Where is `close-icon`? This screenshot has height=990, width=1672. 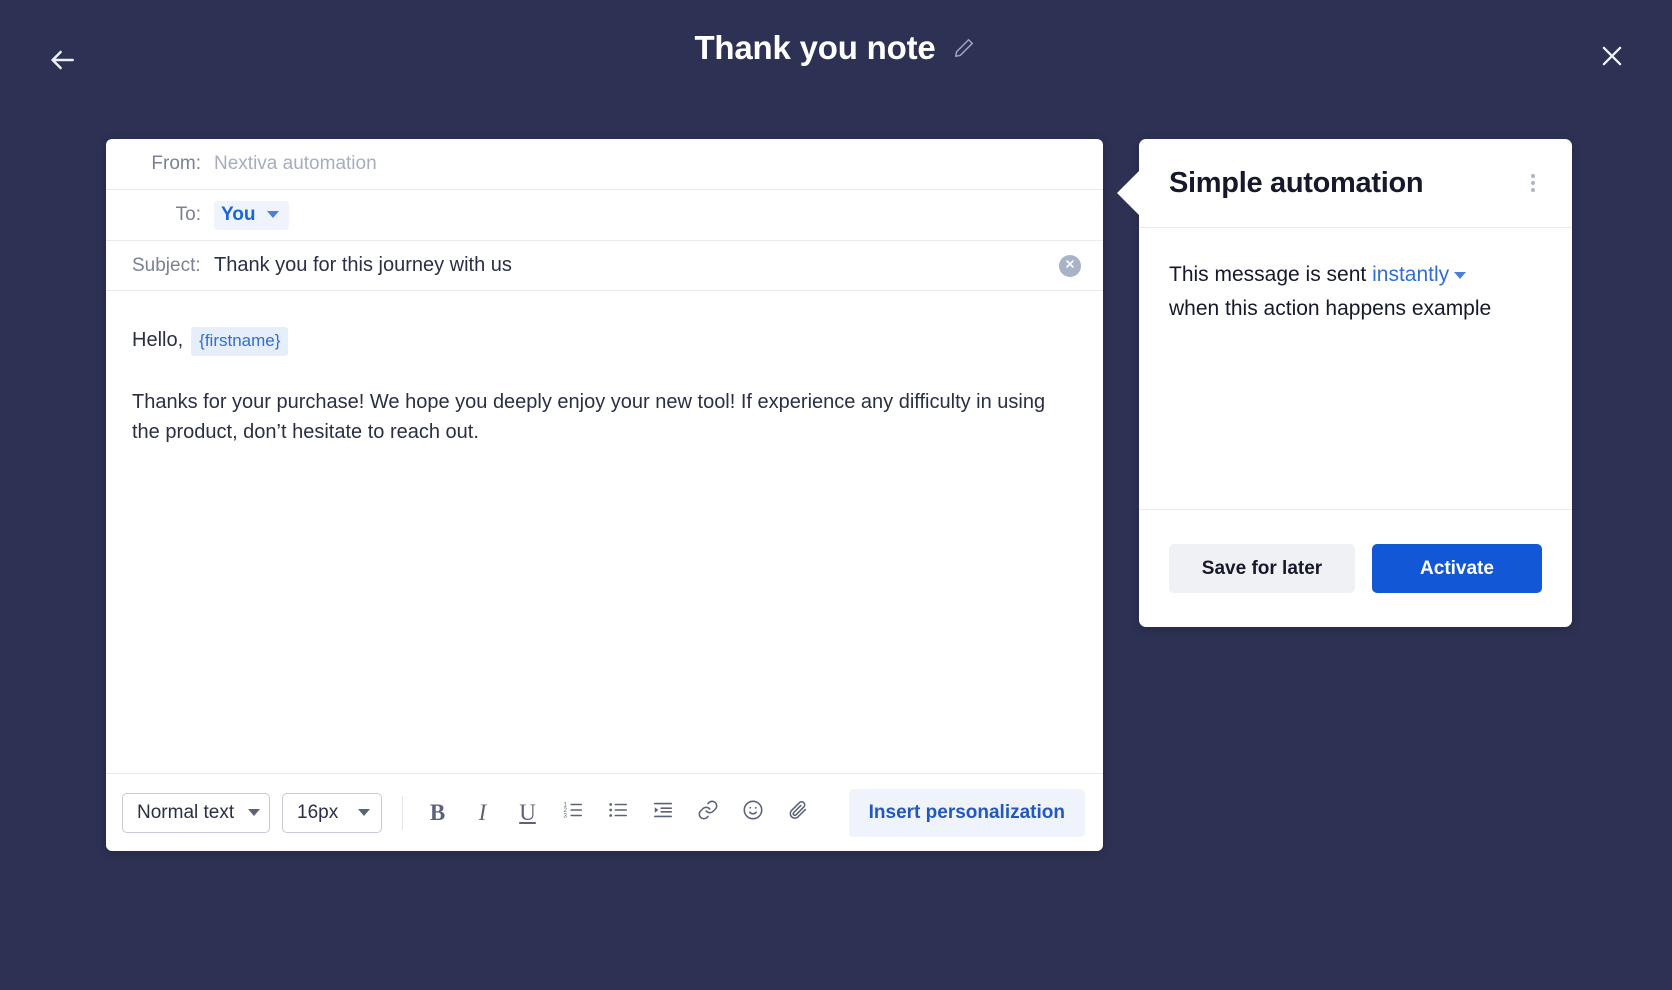 close-icon is located at coordinates (1612, 58).